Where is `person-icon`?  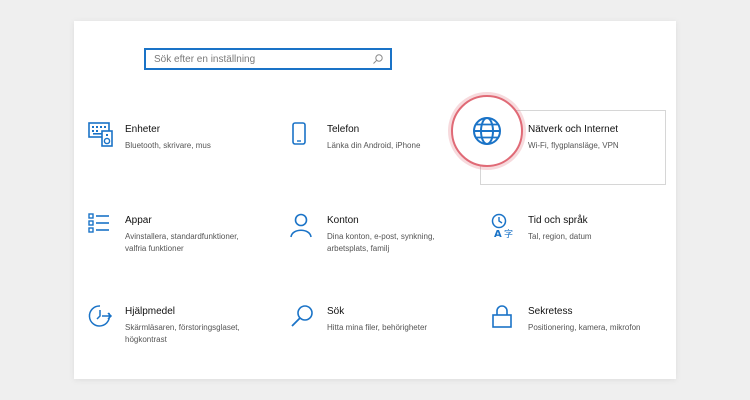 person-icon is located at coordinates (301, 225).